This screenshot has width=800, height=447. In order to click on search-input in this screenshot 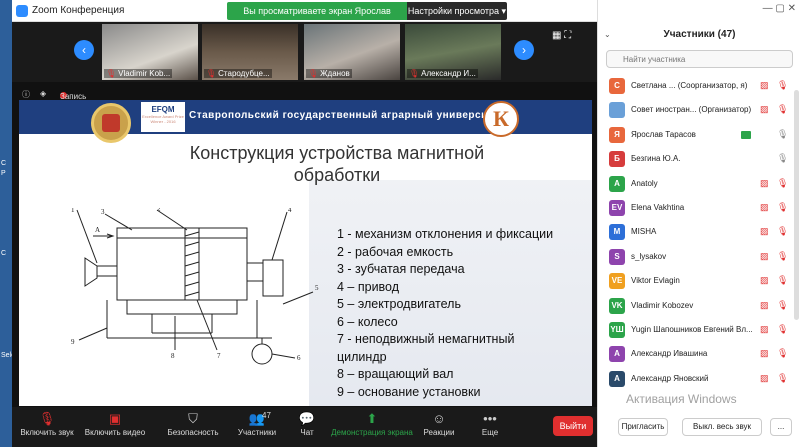, I will do `click(699, 59)`.